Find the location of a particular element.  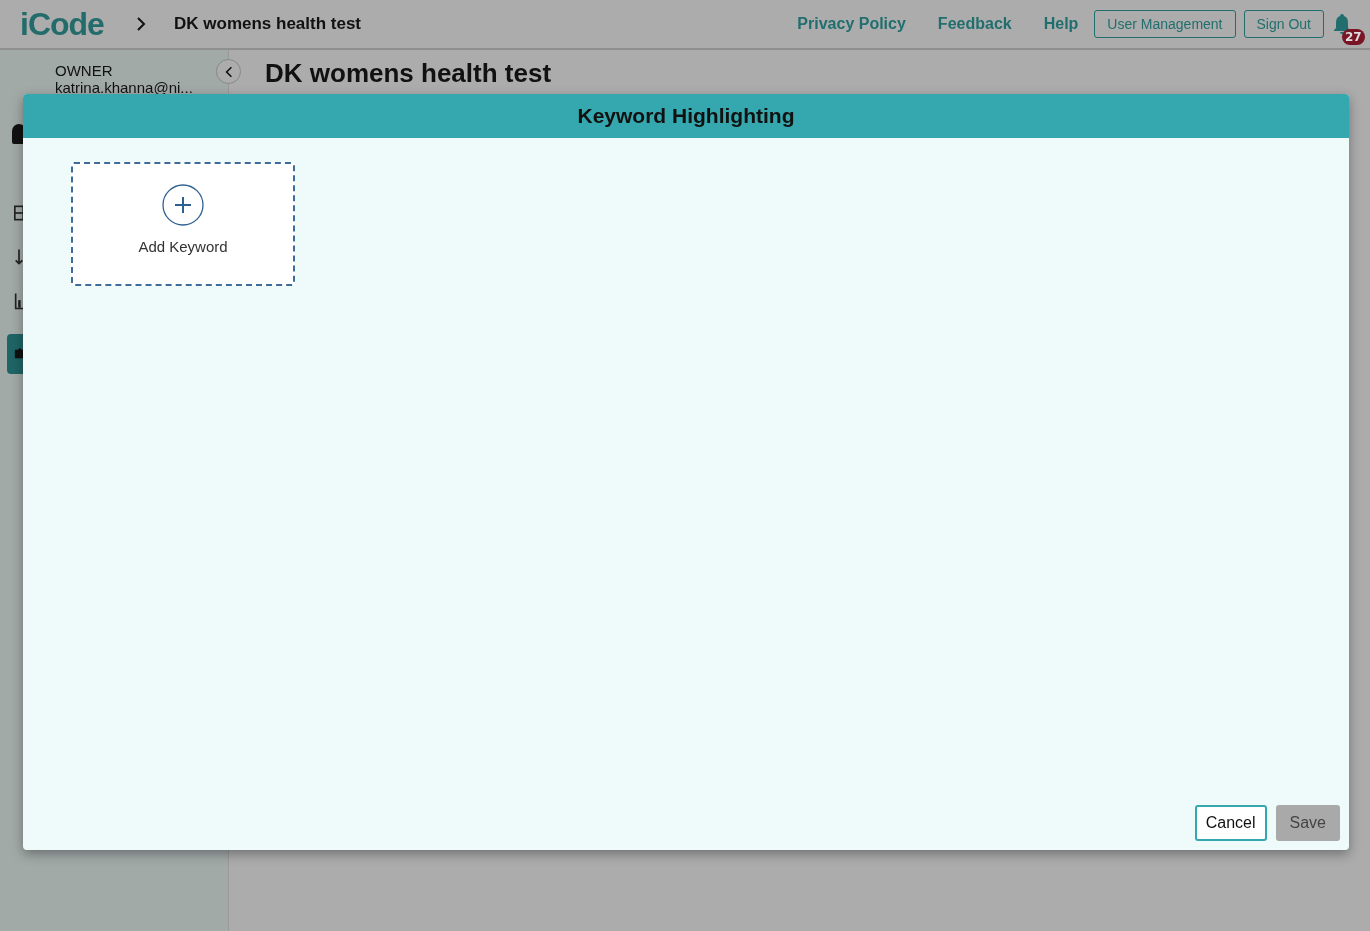

arrow-down-icon is located at coordinates (19, 257).